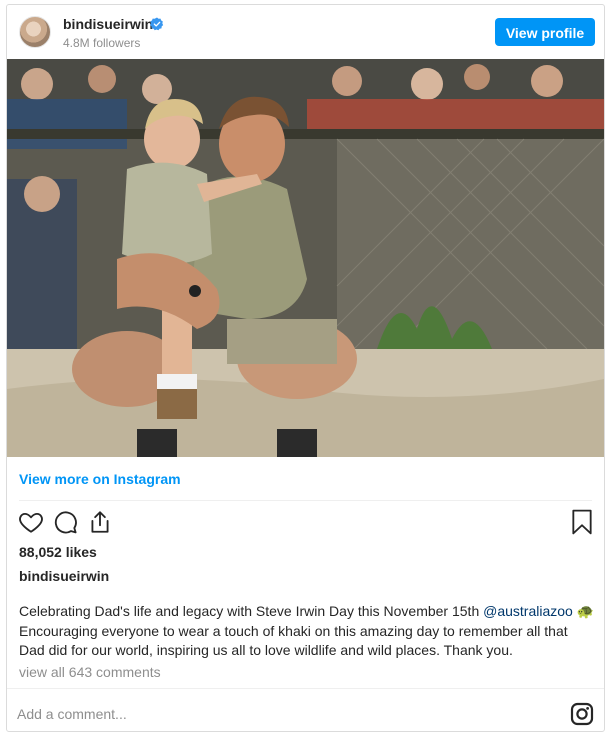  Describe the element at coordinates (100, 522) in the screenshot. I see `share-icon` at that location.